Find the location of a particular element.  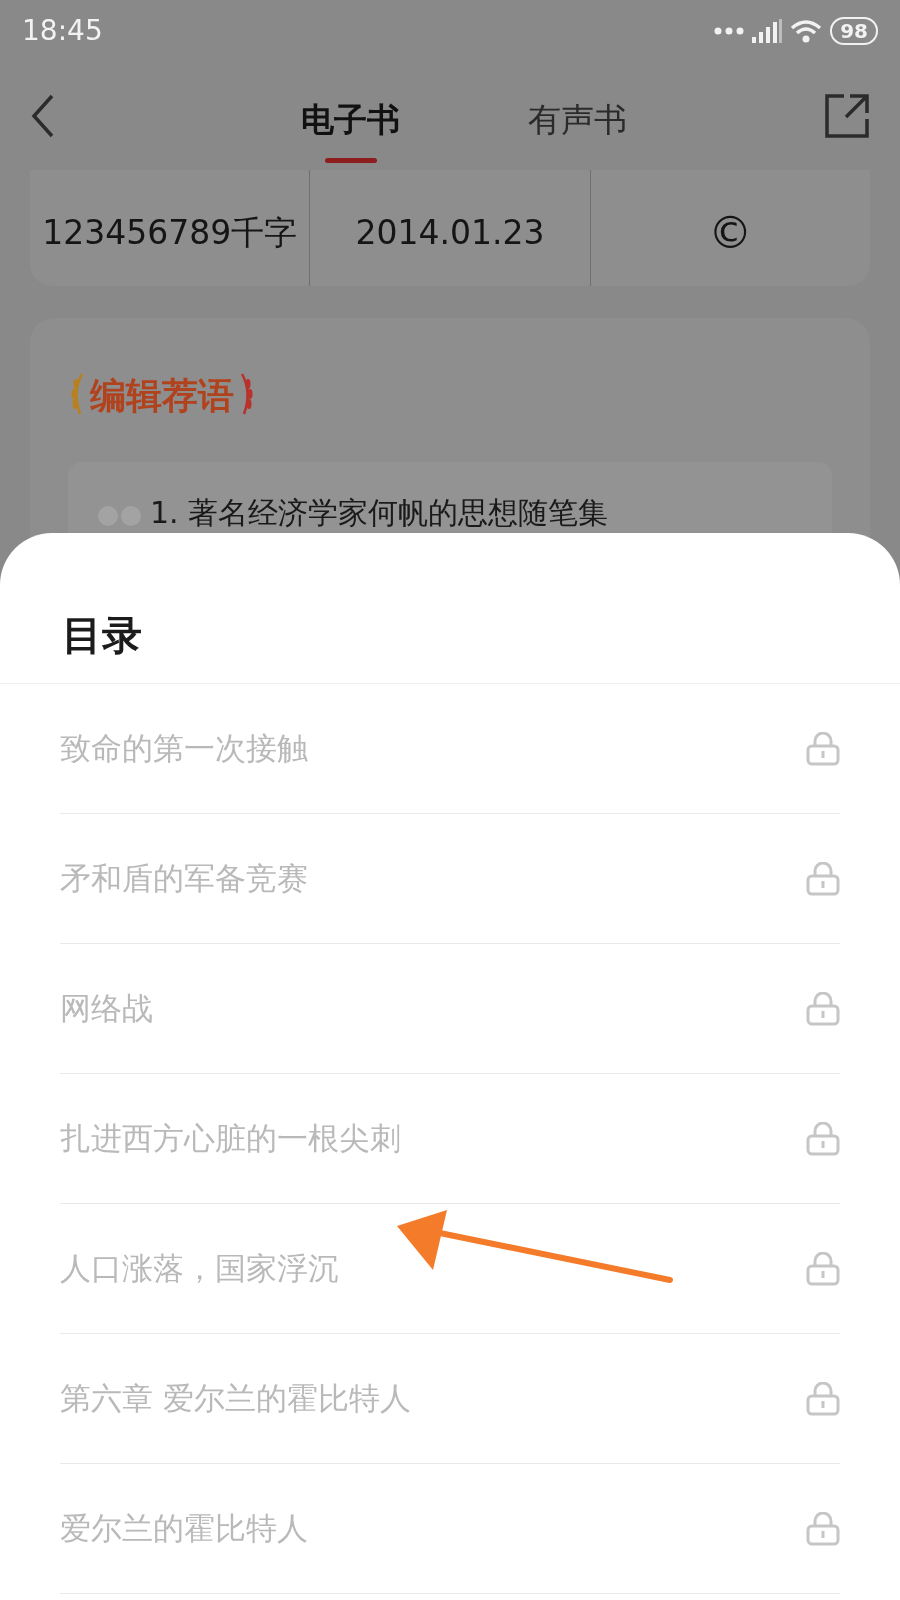

signal-icon is located at coordinates (767, 31).